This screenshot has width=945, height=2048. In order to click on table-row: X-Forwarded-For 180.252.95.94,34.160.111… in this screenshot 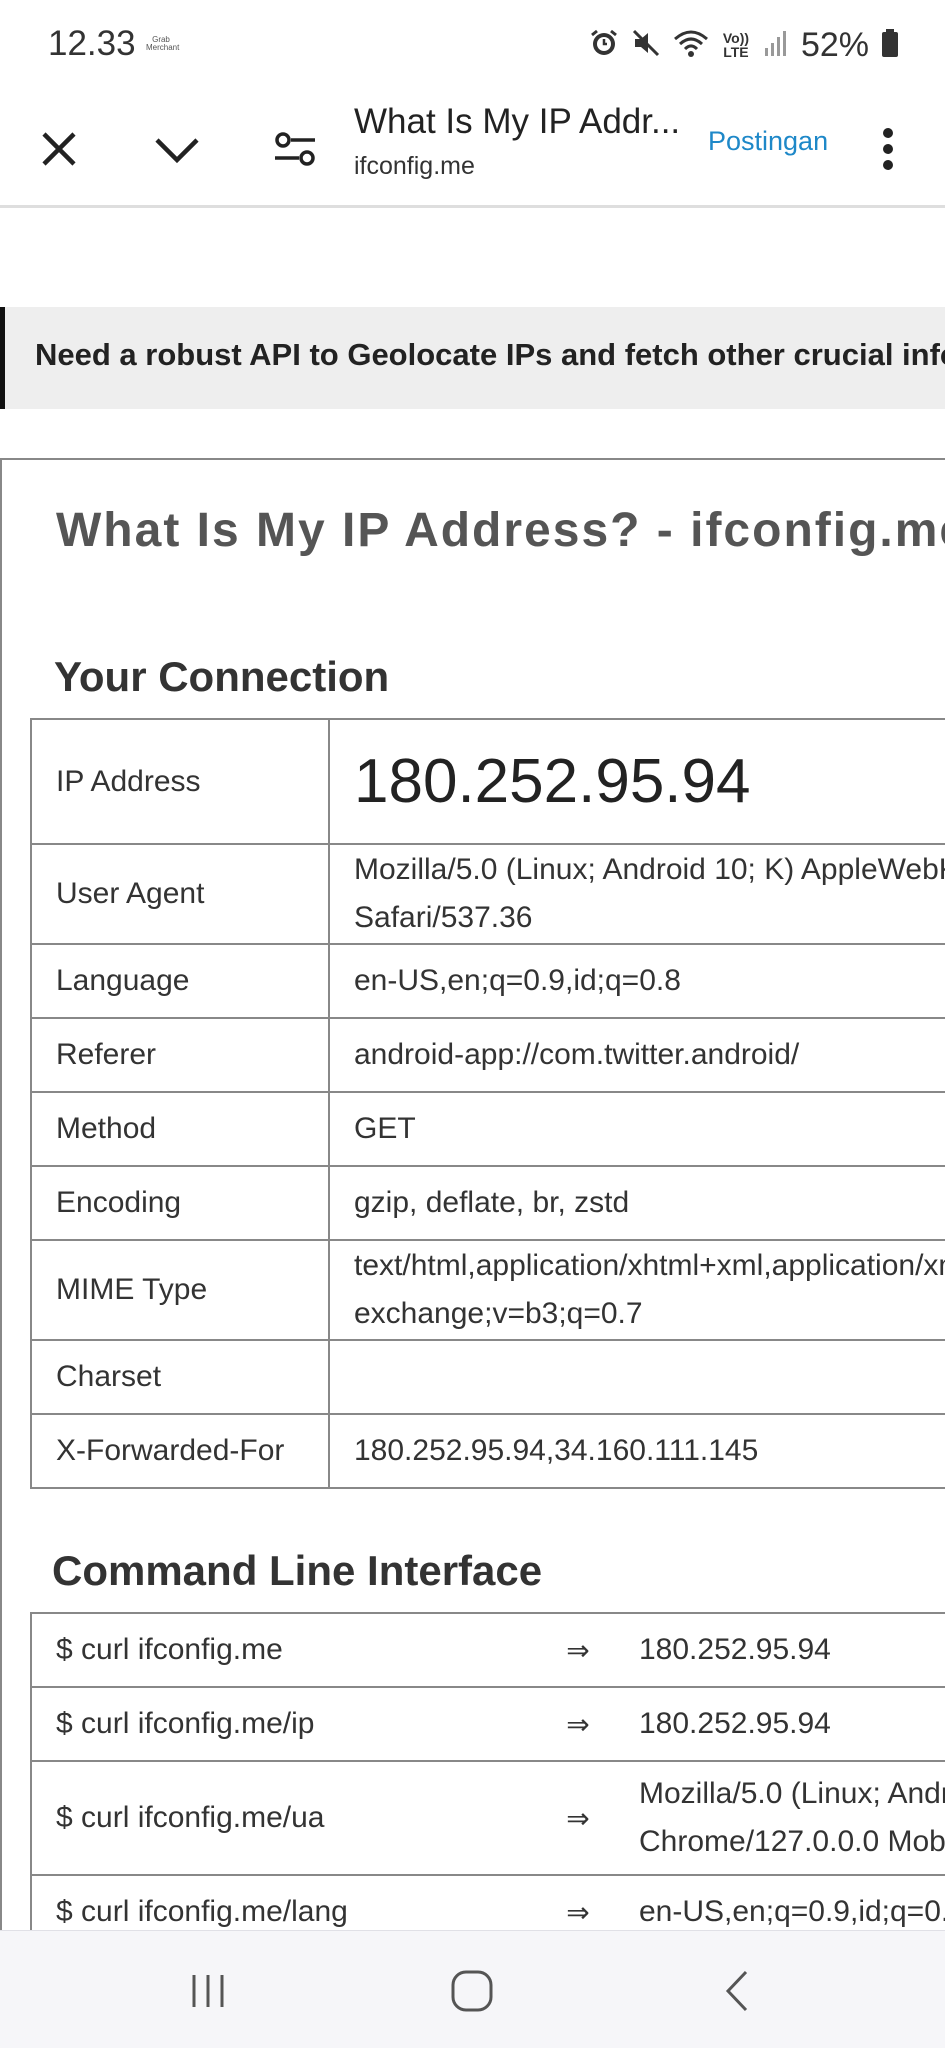, I will do `click(487, 1451)`.